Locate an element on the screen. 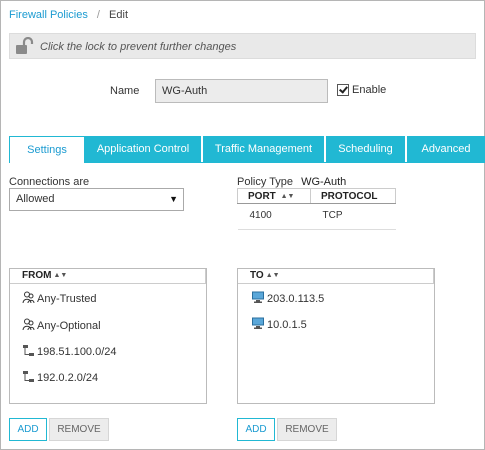  connections-label: Connections are is located at coordinates (49, 182).